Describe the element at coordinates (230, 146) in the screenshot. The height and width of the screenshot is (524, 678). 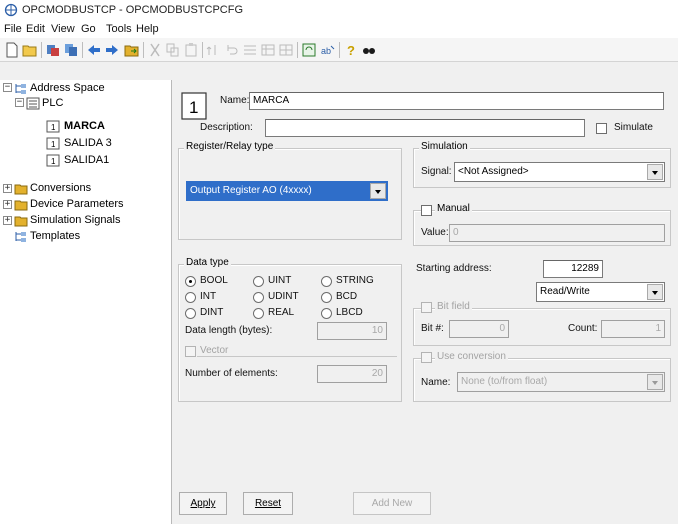
I see `register-group-title: Register/Relay type` at that location.